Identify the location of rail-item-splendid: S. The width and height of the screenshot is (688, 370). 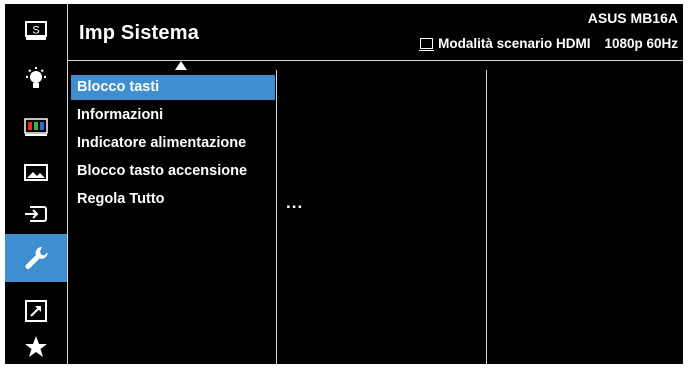
(36, 31).